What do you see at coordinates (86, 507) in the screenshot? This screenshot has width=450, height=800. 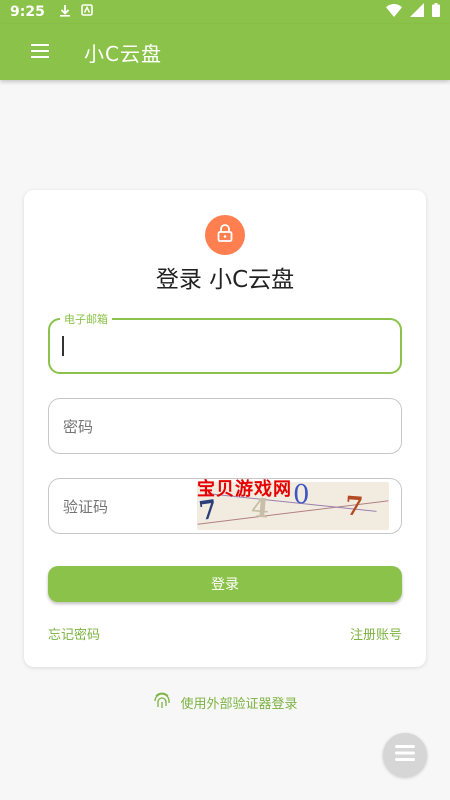 I see `captcha-placeholder: 验证码` at bounding box center [86, 507].